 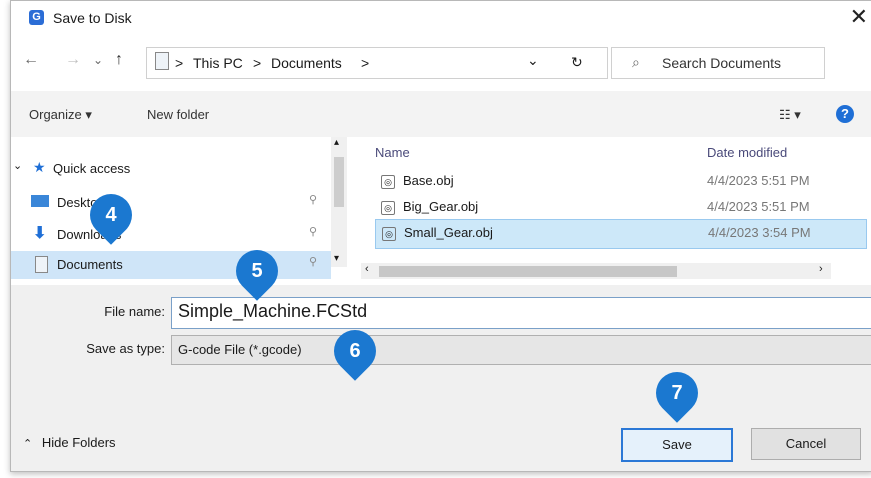 What do you see at coordinates (577, 62) in the screenshot?
I see `refresh-icon: ↻` at bounding box center [577, 62].